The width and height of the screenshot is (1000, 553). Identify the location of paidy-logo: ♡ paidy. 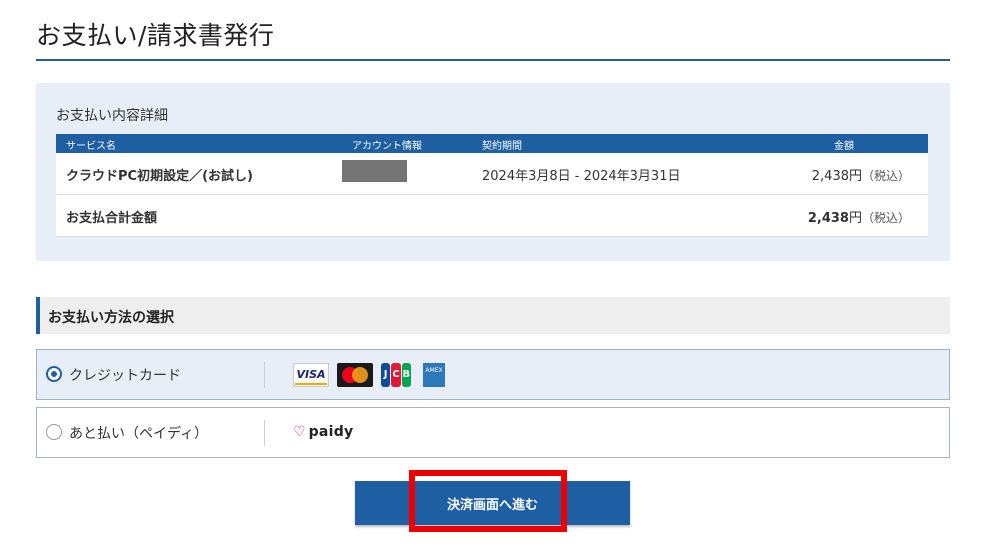
(323, 432).